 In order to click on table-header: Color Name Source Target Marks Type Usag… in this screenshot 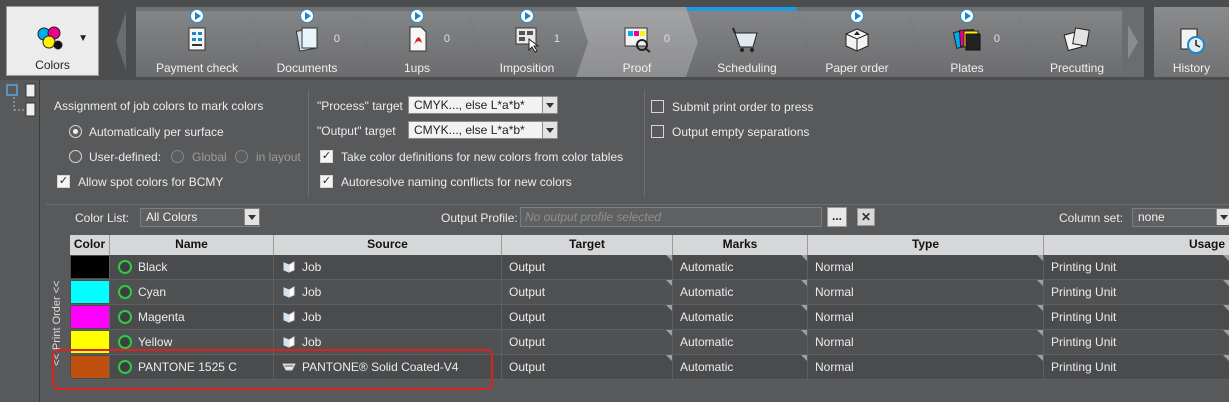, I will do `click(649, 245)`.